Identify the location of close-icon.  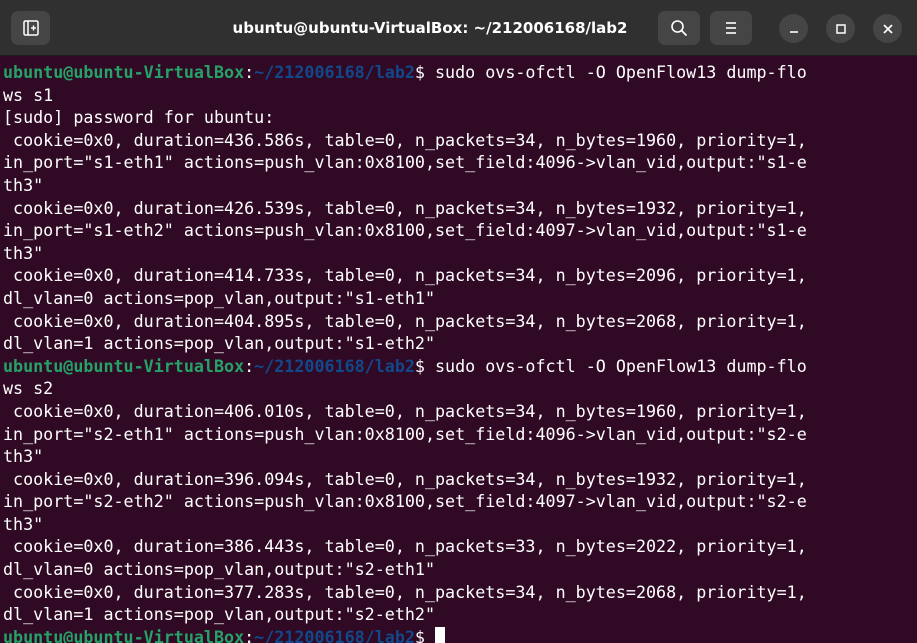
(887, 28).